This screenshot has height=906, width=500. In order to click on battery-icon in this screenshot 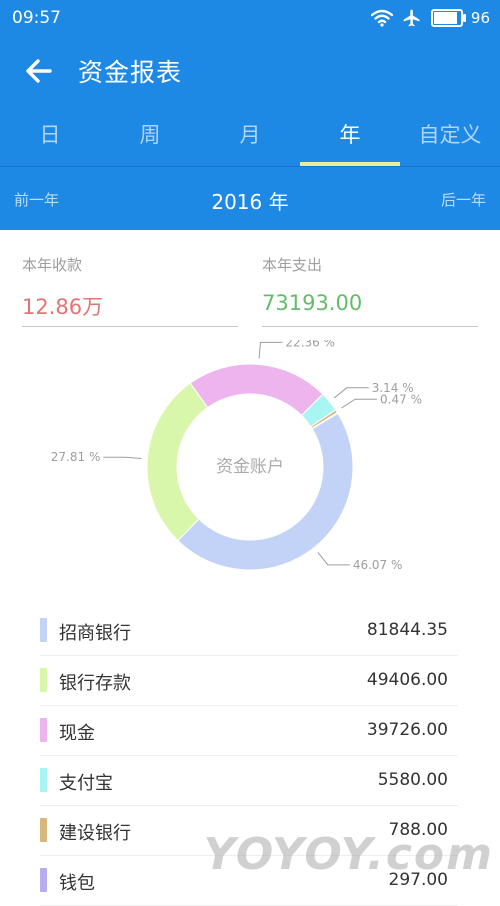, I will do `click(448, 18)`.